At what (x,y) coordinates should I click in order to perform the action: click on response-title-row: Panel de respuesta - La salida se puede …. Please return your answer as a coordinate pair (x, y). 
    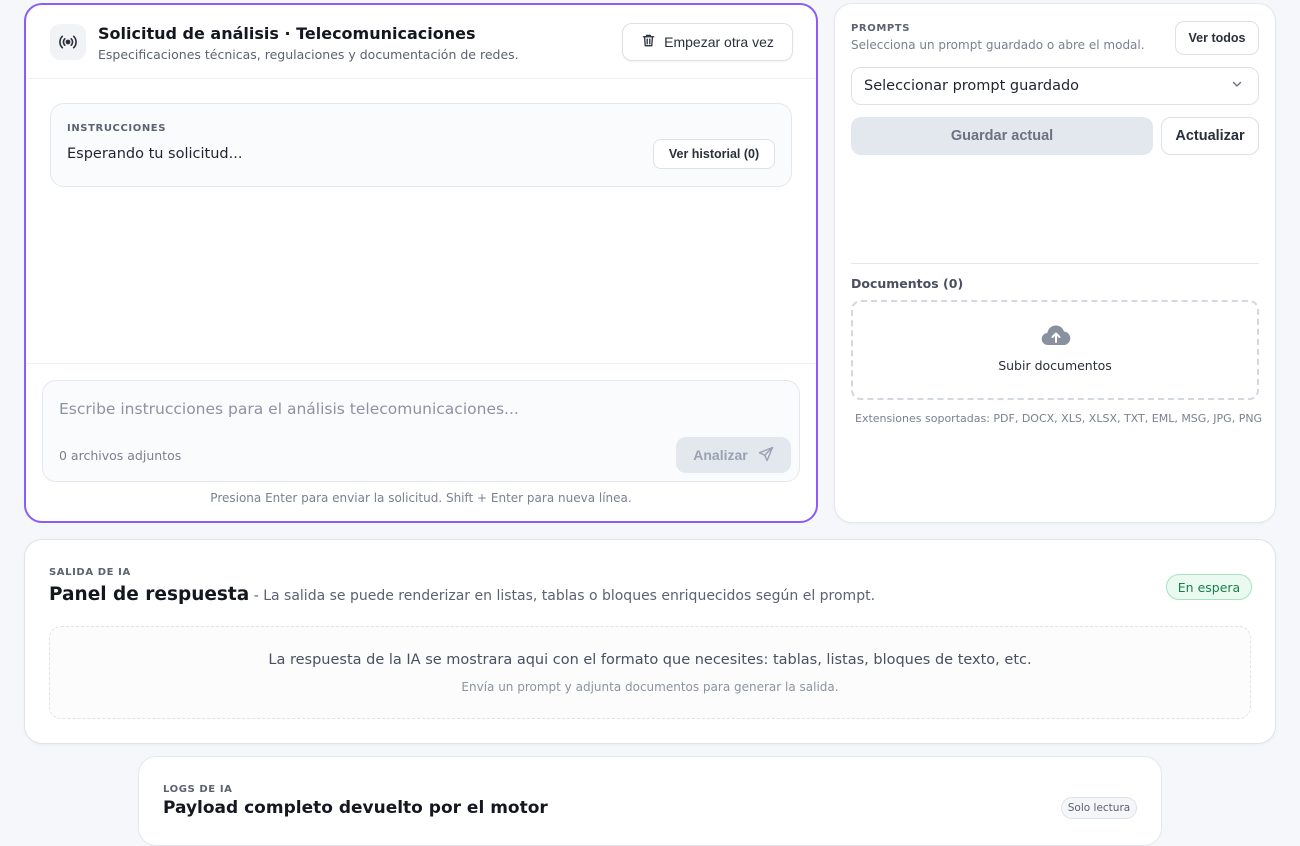
    Looking at the image, I should click on (462, 594).